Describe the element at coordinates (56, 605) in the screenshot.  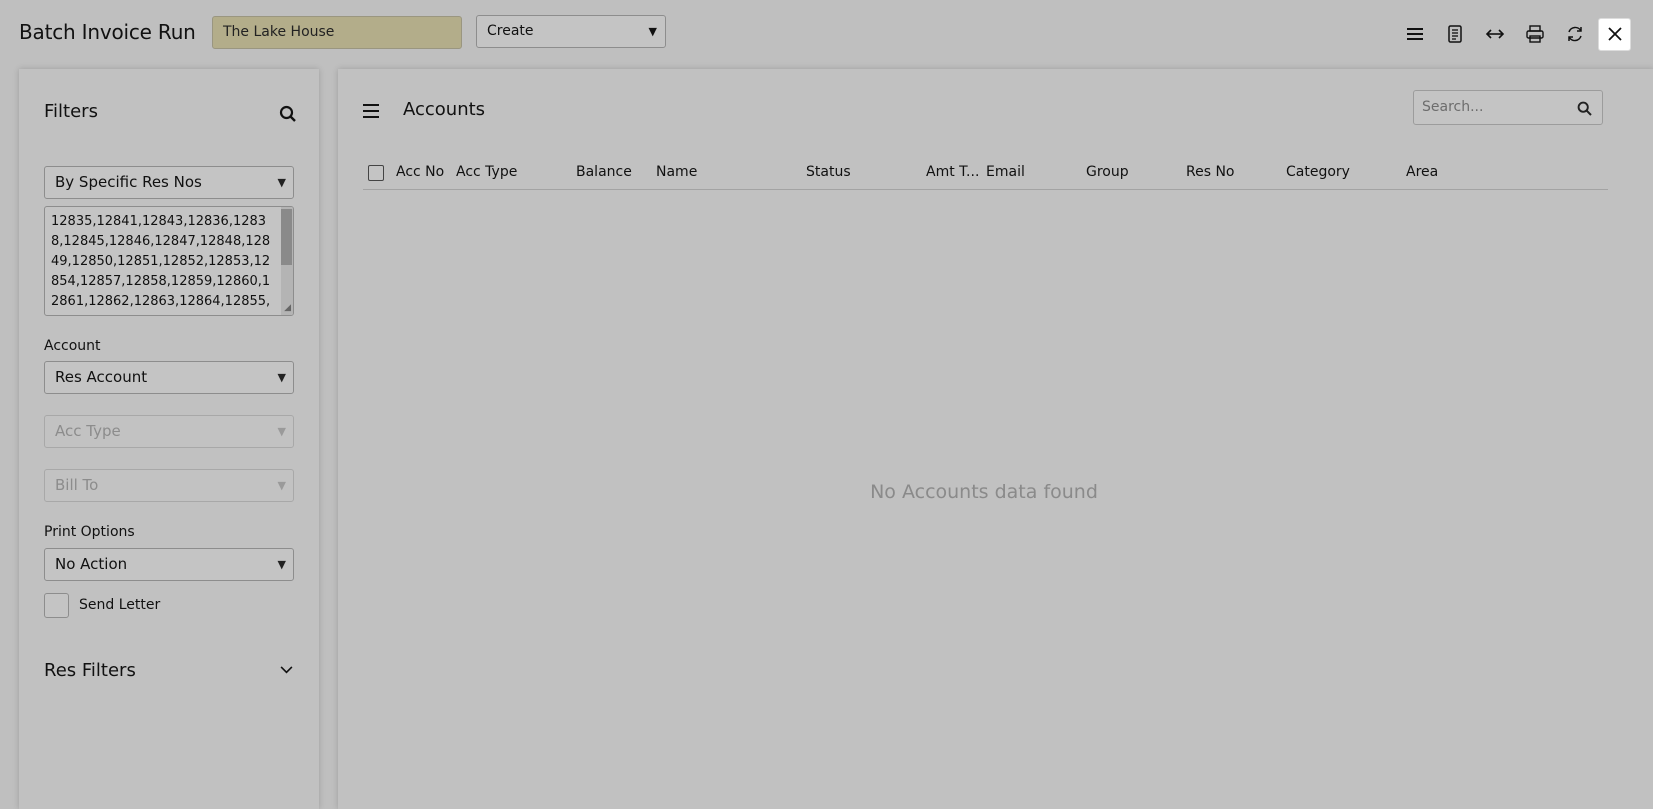
I see `send-letter-checkbox` at that location.